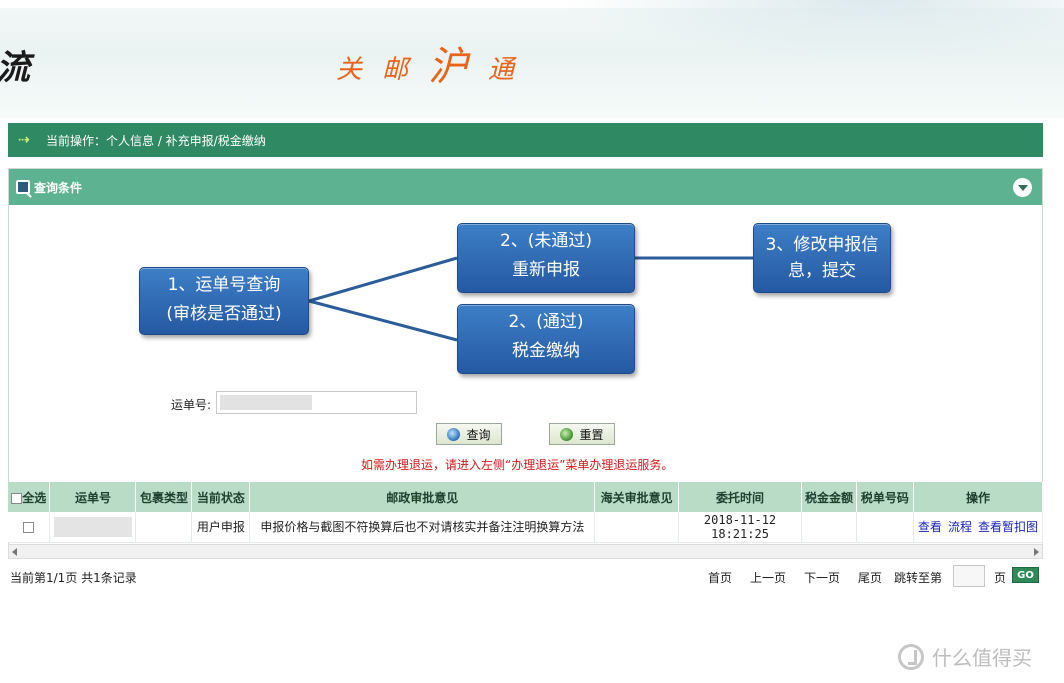 This screenshot has width=1064, height=683. What do you see at coordinates (1022, 187) in the screenshot?
I see `collapse-toggle-icon` at bounding box center [1022, 187].